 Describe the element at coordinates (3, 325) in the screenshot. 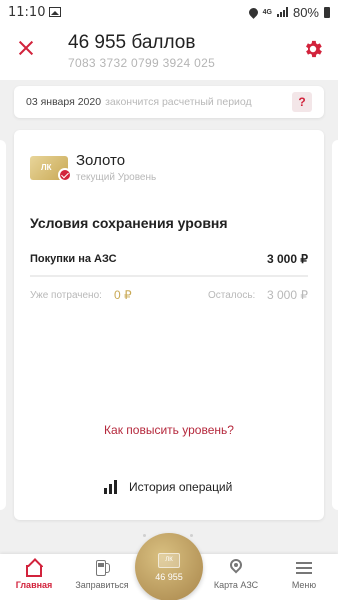

I see `prev-card-peek` at that location.